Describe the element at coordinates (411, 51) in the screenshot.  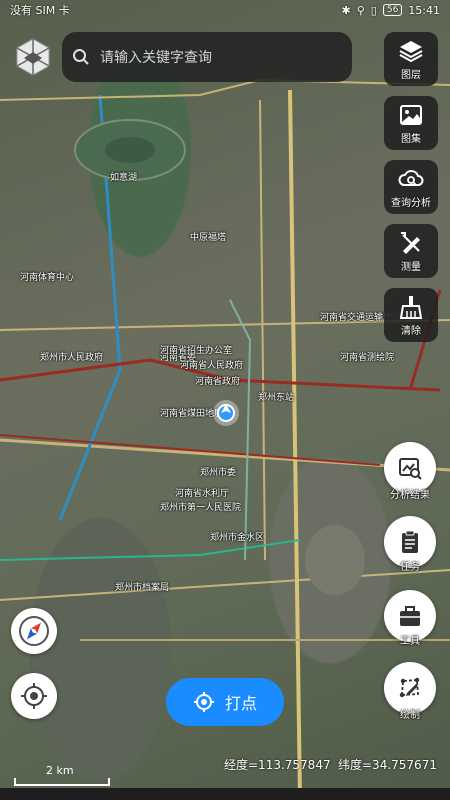
I see `layers-icon` at that location.